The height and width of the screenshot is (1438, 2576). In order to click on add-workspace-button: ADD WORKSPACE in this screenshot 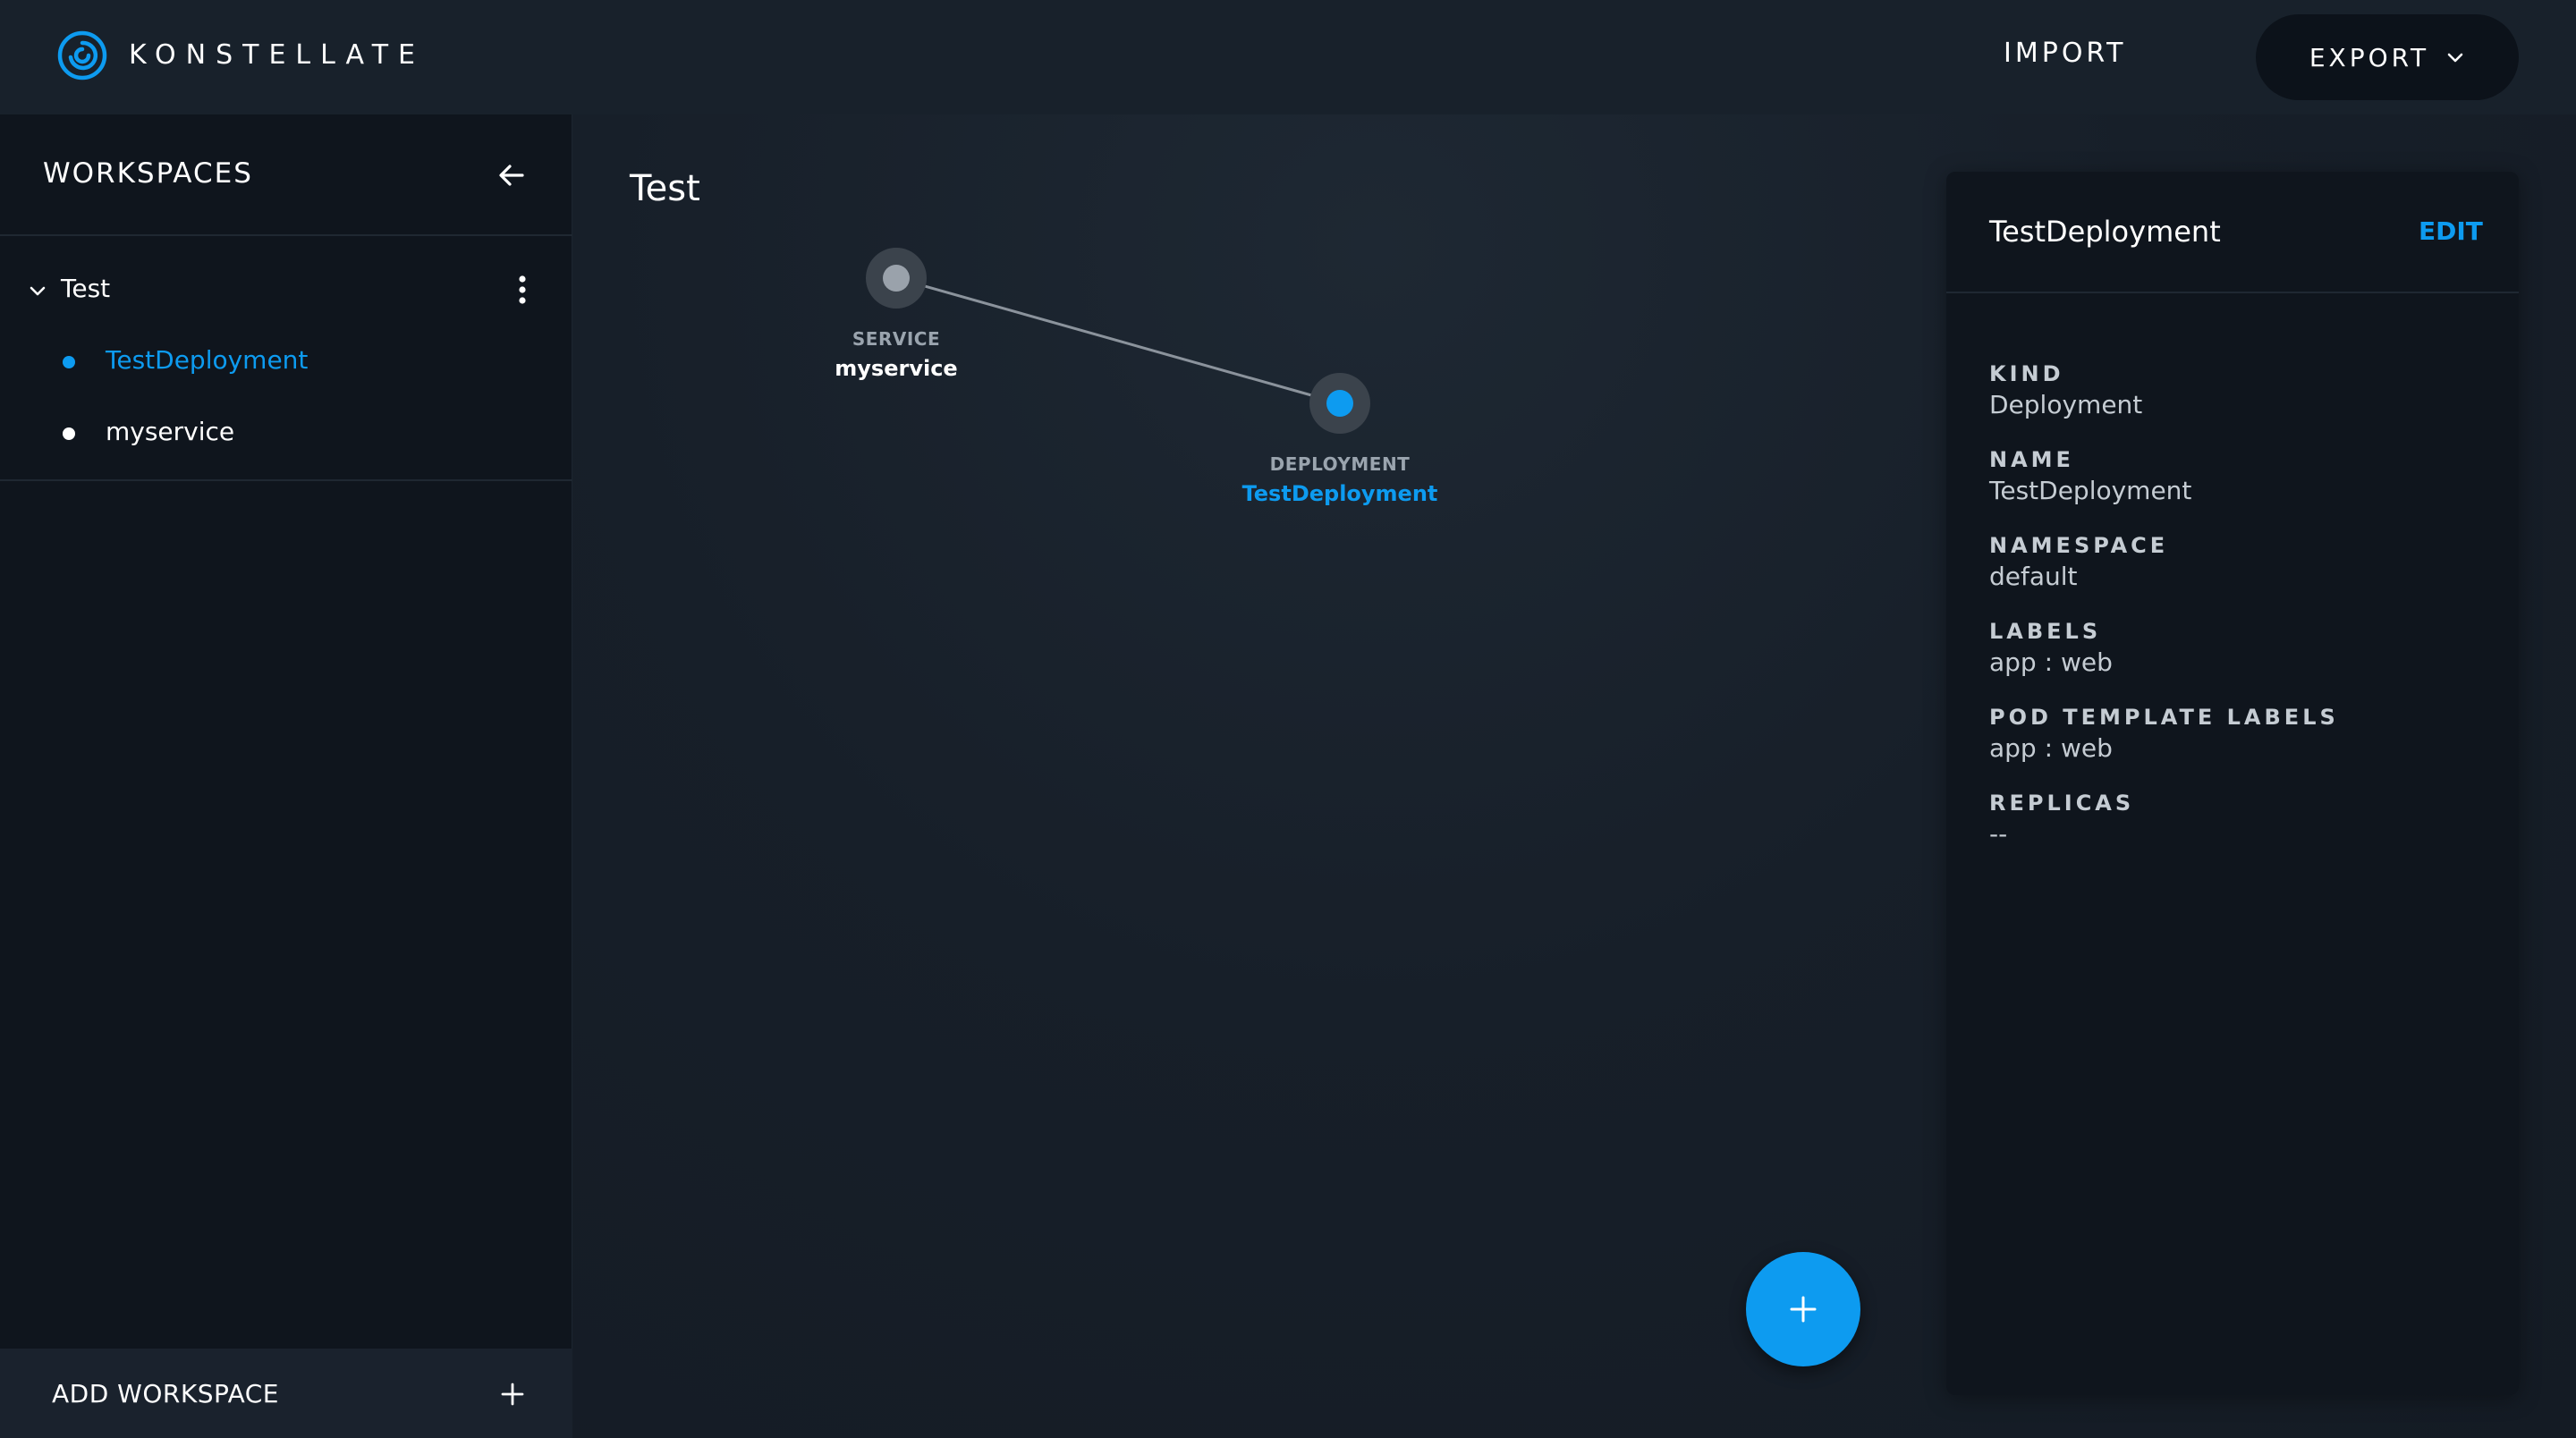, I will do `click(286, 1393)`.